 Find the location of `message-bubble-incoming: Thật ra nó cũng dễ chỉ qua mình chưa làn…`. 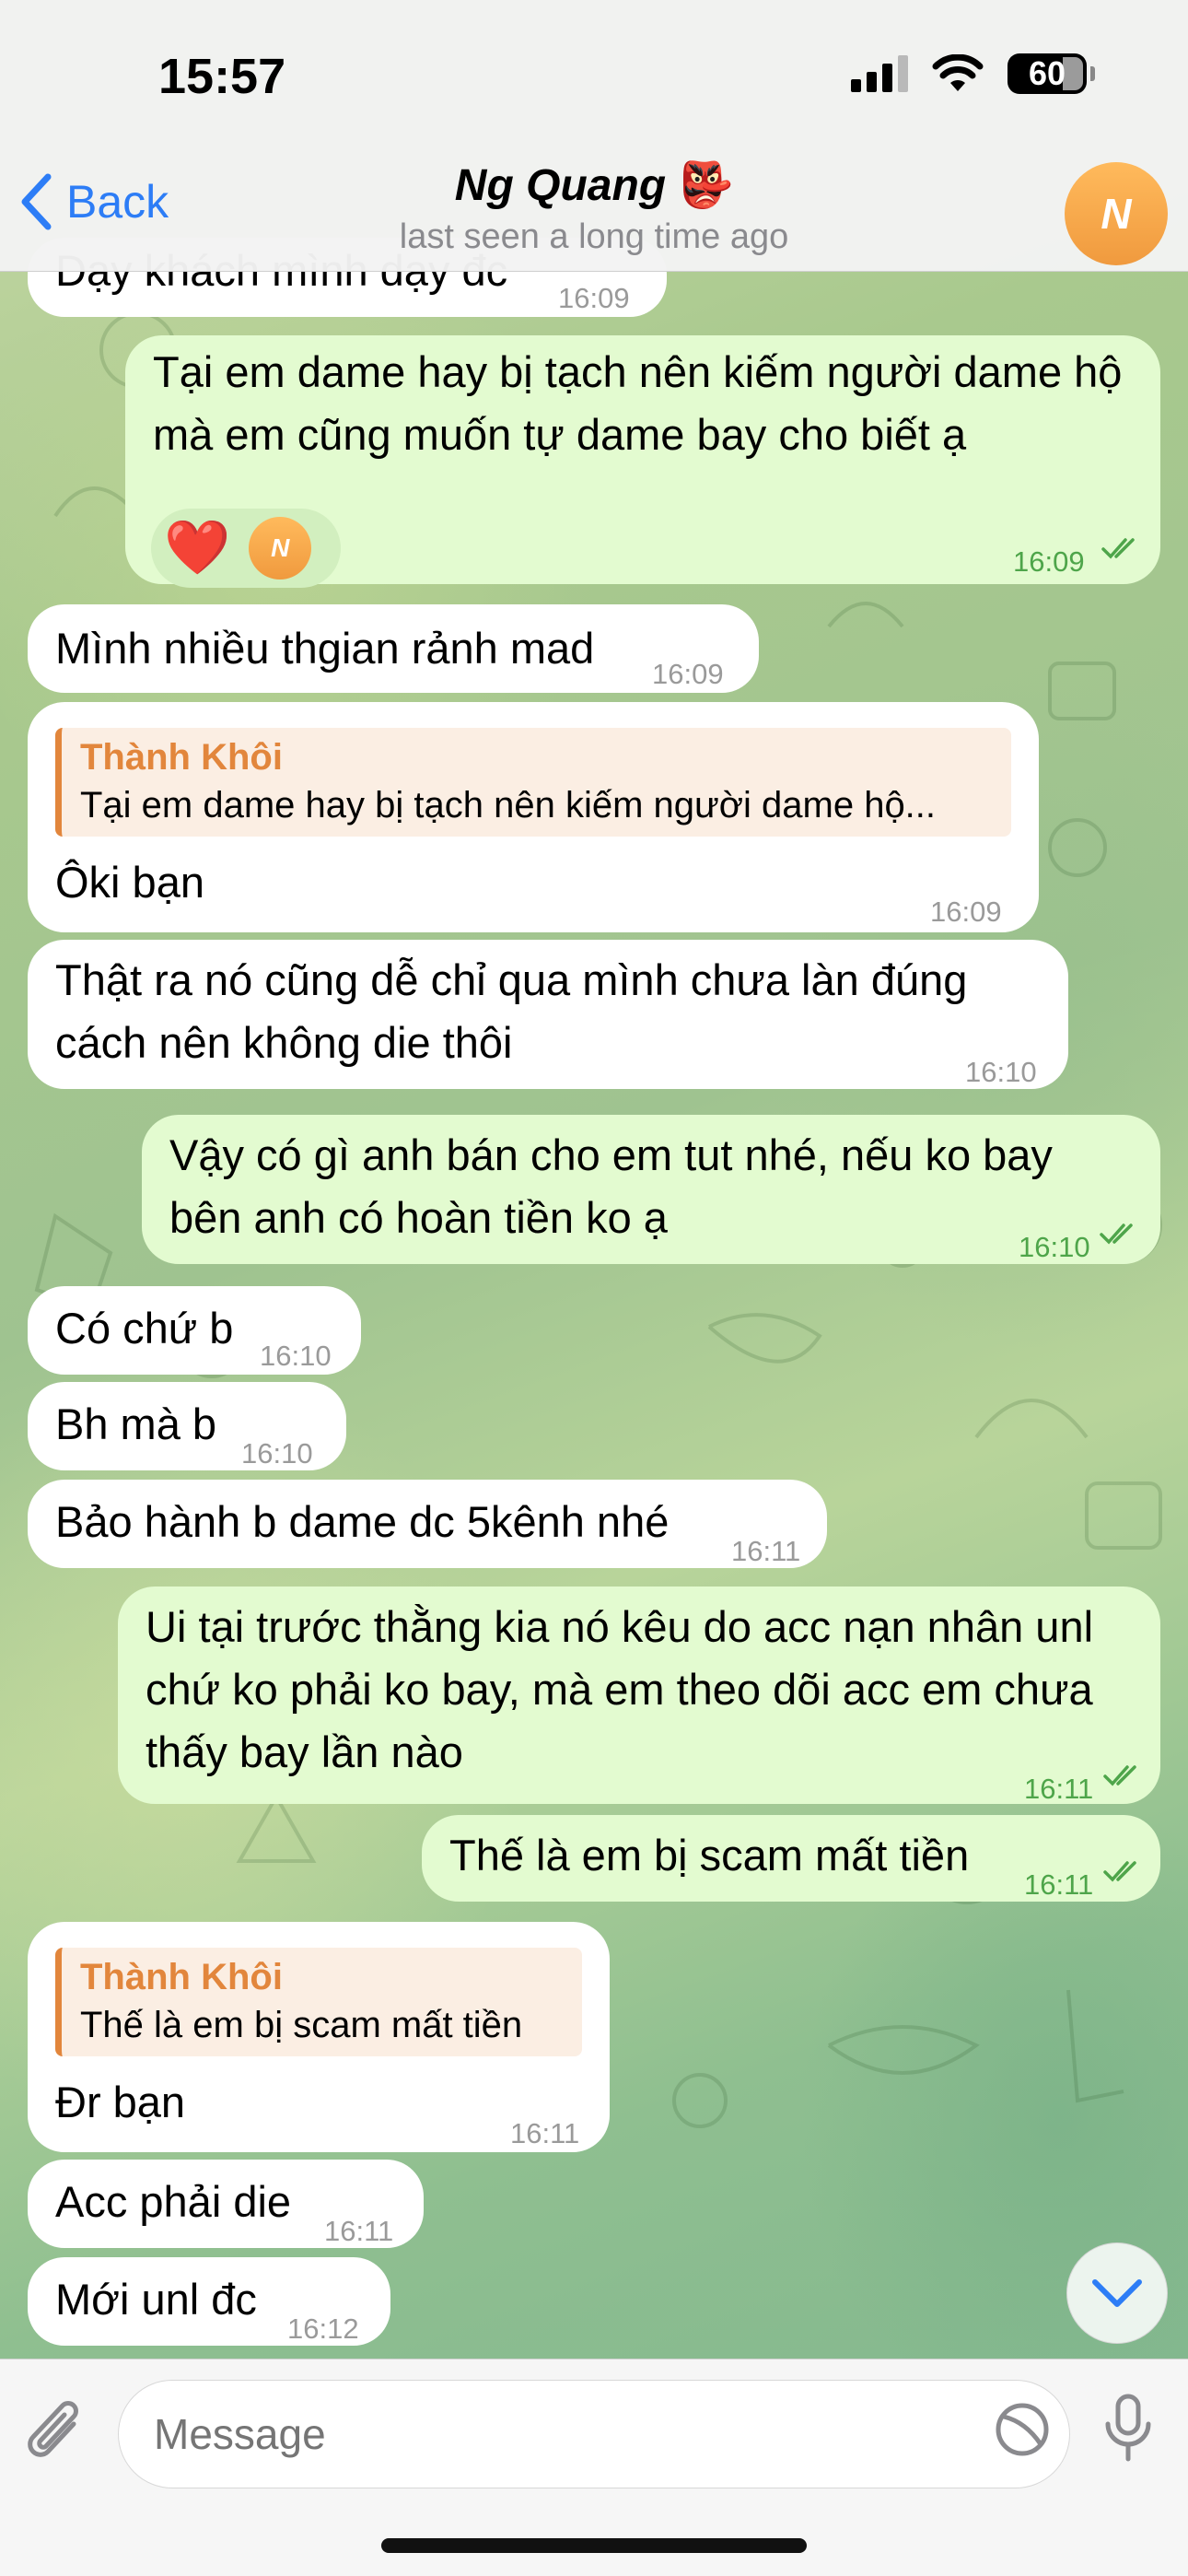

message-bubble-incoming: Thật ra nó cũng dễ chỉ qua mình chưa làn… is located at coordinates (548, 1015).